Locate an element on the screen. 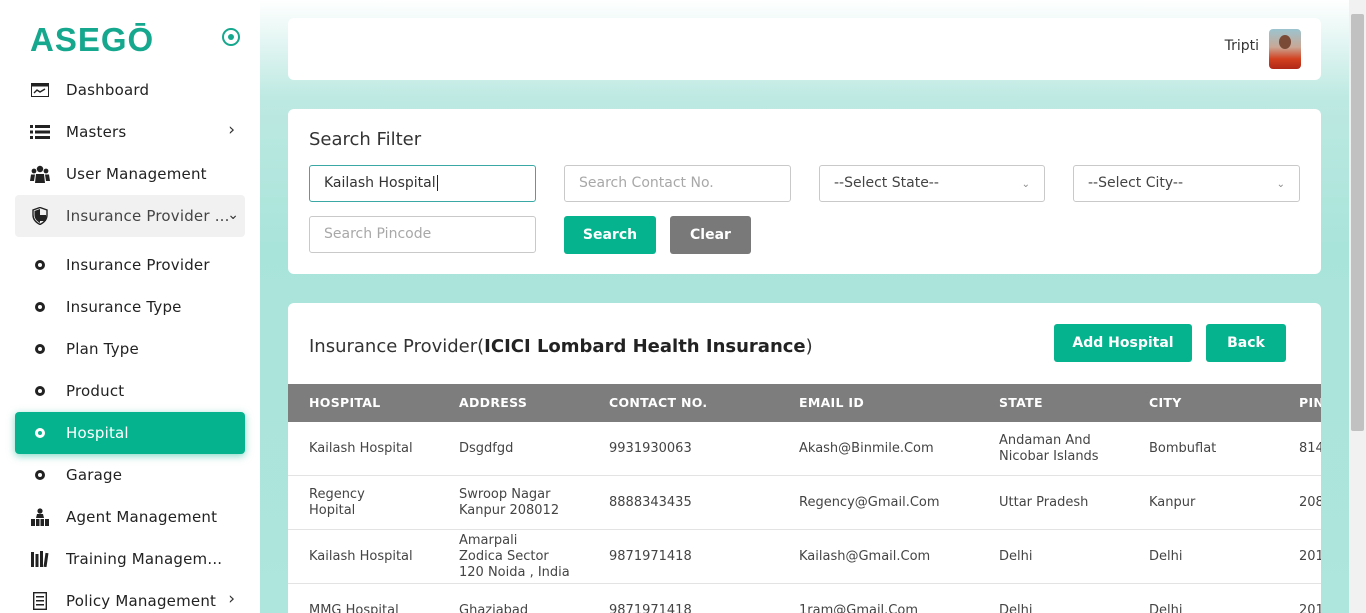  column-header-state: STATE is located at coordinates (1021, 403).